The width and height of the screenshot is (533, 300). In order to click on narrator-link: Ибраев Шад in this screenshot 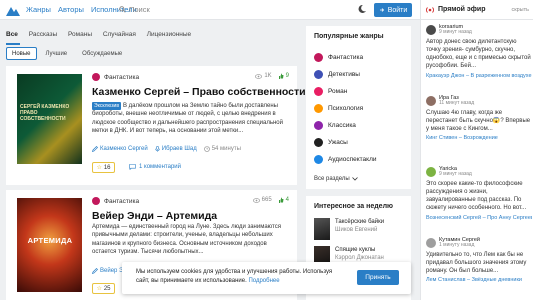, I will do `click(176, 149)`.